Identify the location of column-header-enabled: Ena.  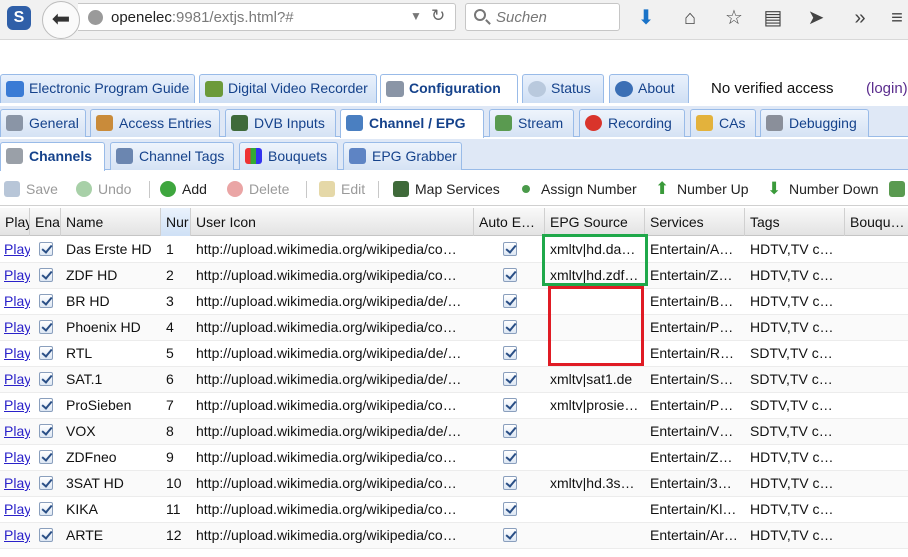
(45, 222).